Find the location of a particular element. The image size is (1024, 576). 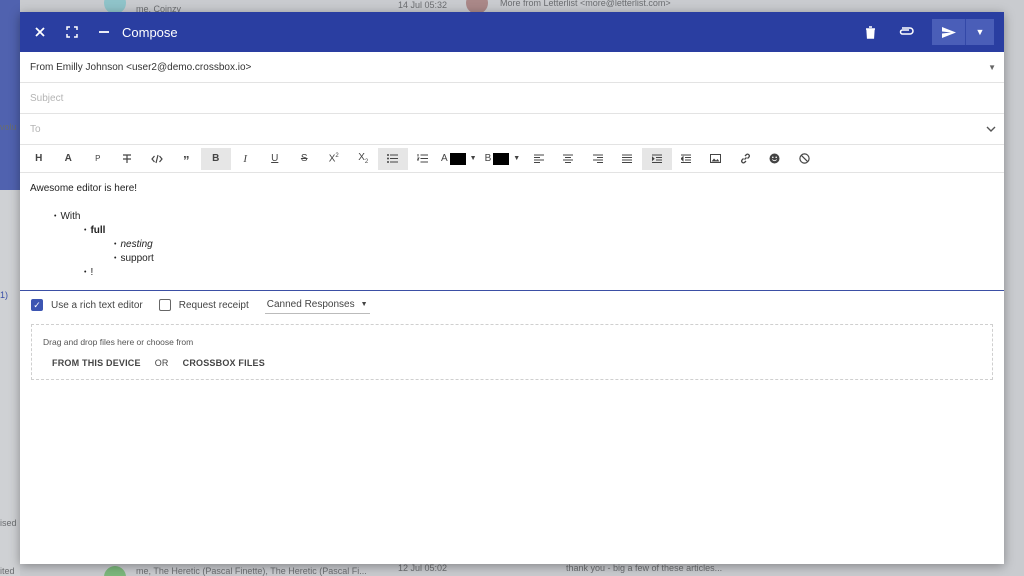

send-button is located at coordinates (949, 32).